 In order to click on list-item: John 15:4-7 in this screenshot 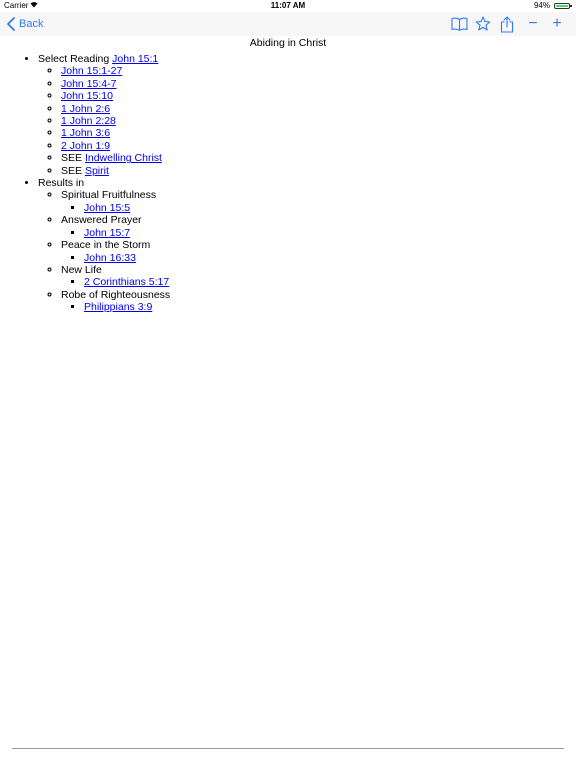, I will do `click(318, 84)`.